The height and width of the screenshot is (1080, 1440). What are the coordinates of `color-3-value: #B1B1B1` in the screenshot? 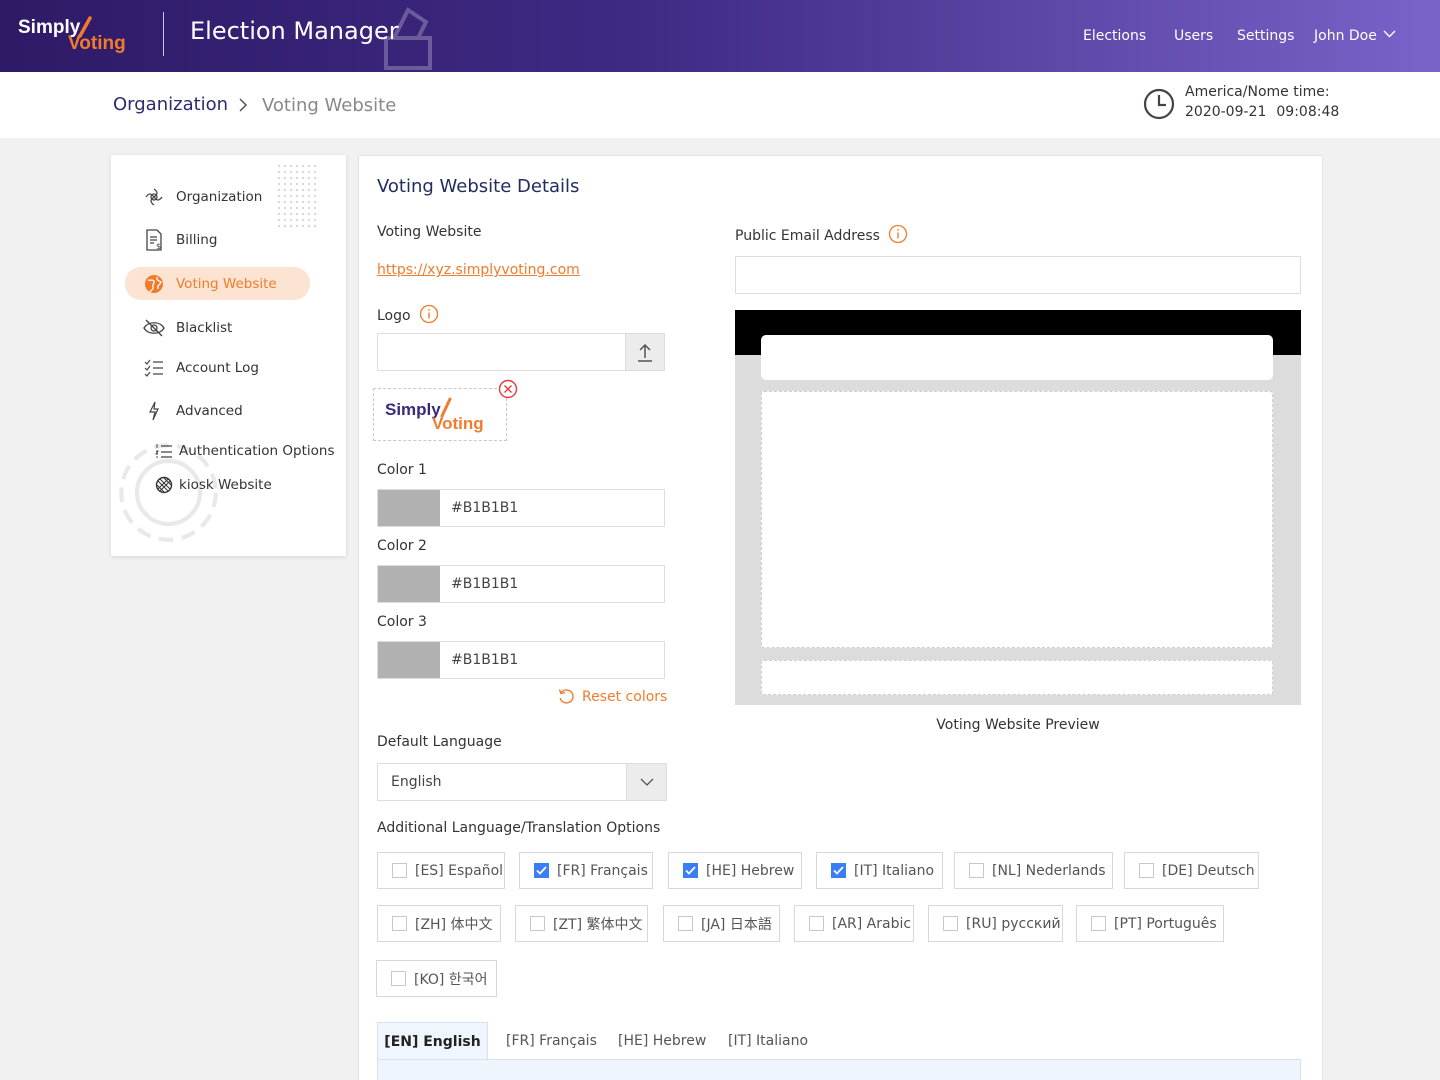 It's located at (485, 660).